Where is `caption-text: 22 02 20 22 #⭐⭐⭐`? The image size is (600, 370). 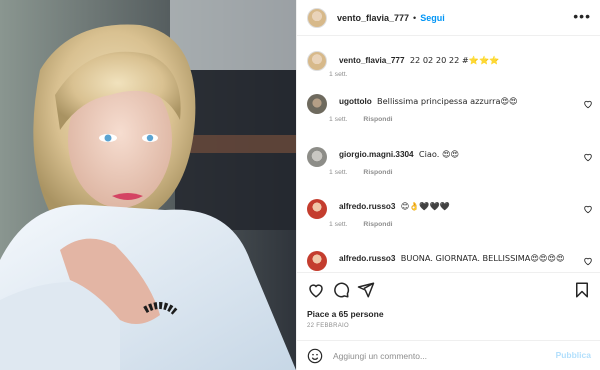
caption-text: 22 02 20 22 #⭐⭐⭐ is located at coordinates (454, 60).